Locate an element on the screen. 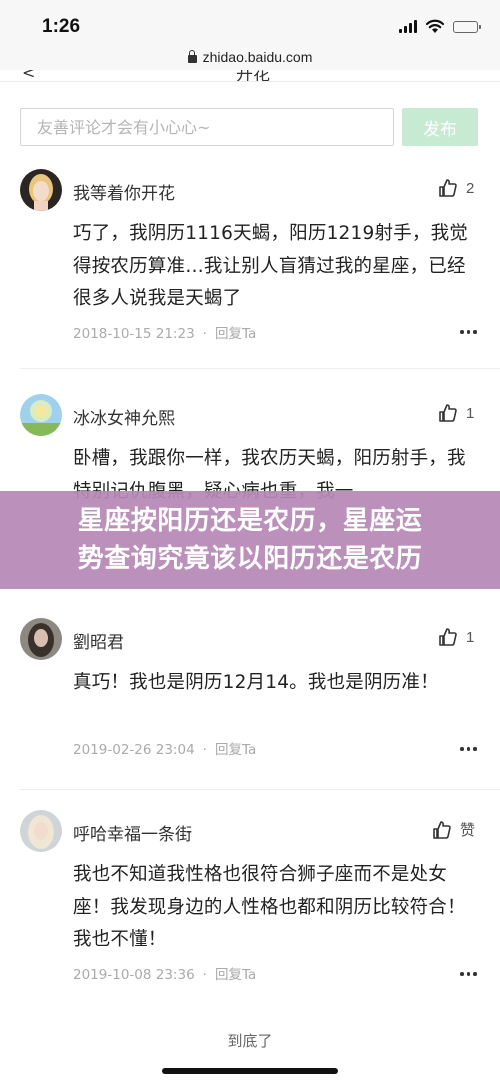  like-label: 赞 is located at coordinates (468, 830).